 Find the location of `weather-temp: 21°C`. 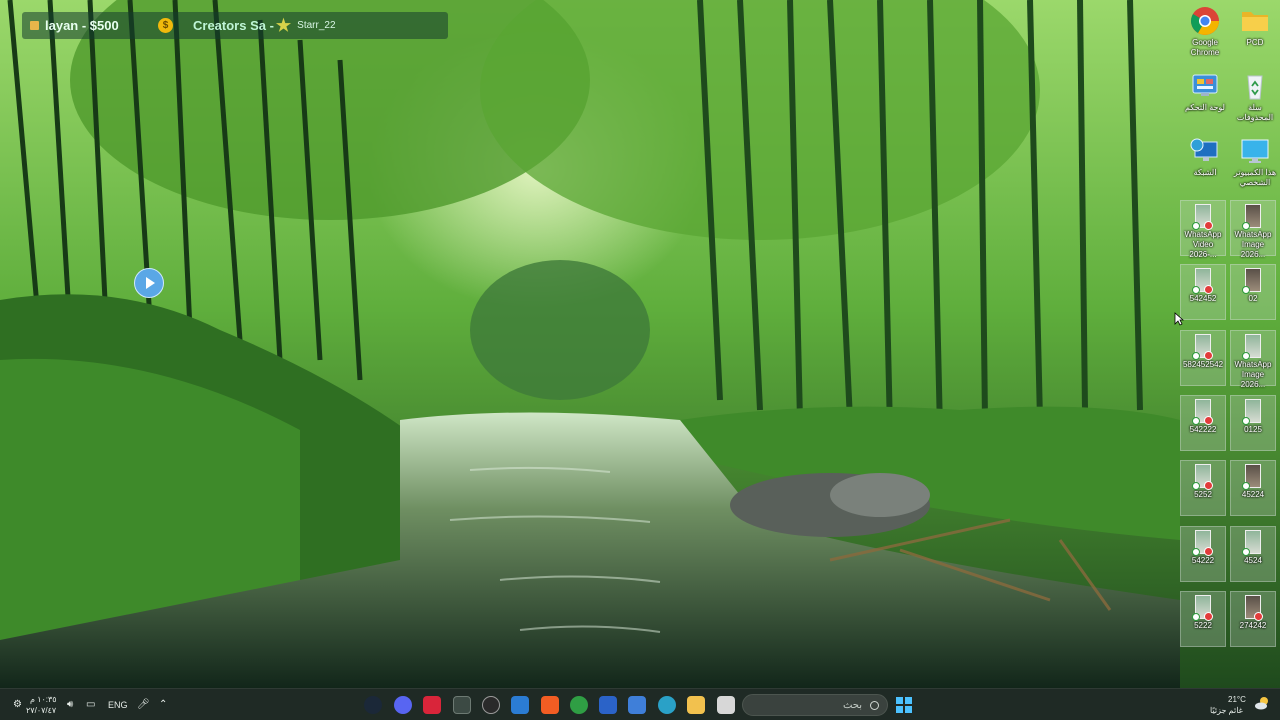

weather-temp: 21°C is located at coordinates (1237, 699).